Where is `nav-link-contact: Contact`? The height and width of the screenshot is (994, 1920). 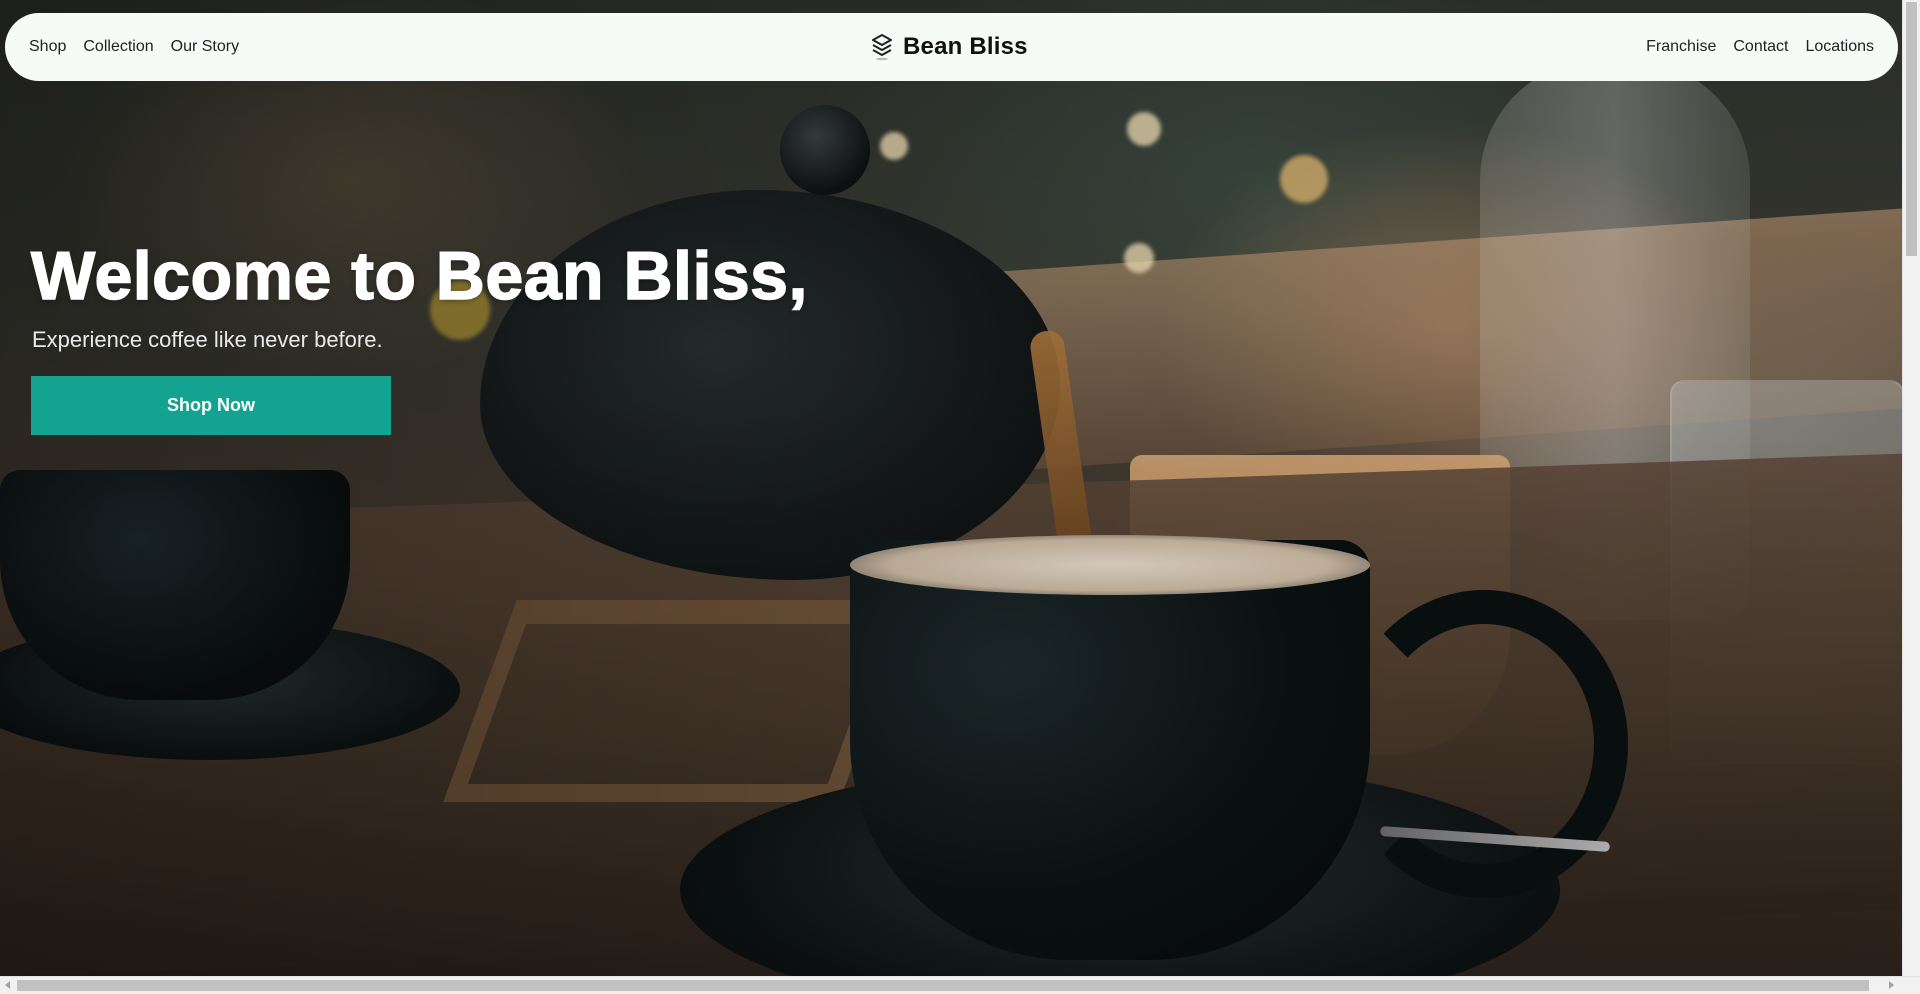
nav-link-contact: Contact is located at coordinates (1760, 47).